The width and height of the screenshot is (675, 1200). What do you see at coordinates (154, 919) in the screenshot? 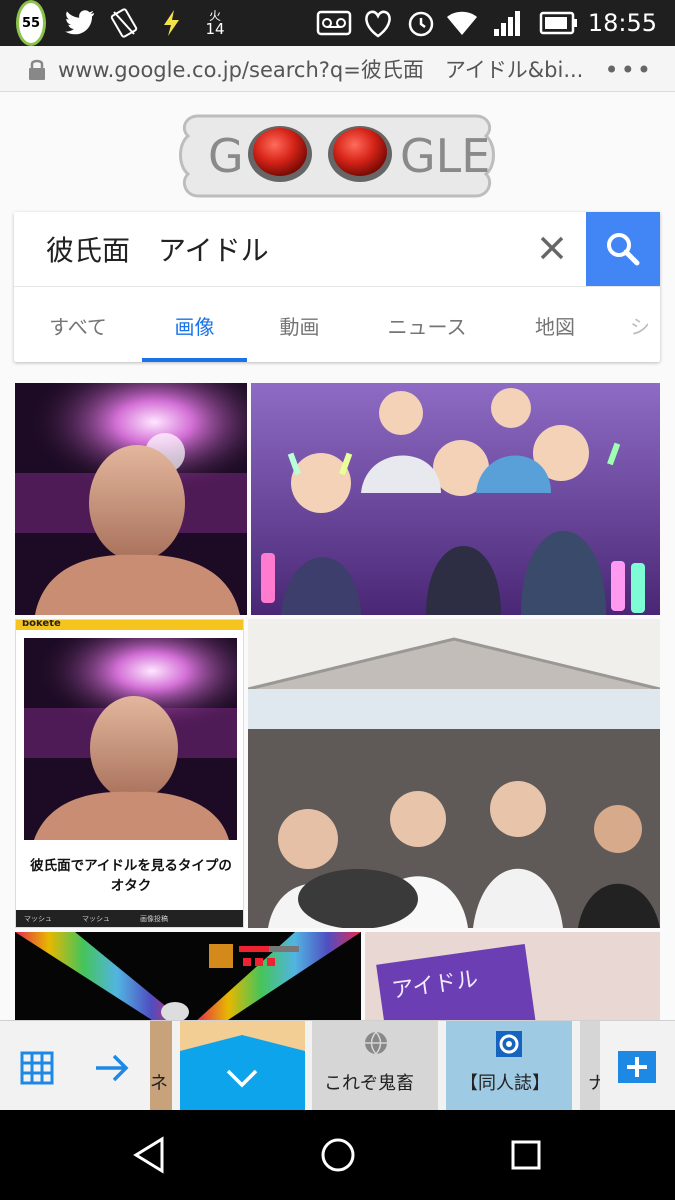
I see `meme-footer-item: 画像投稿` at bounding box center [154, 919].